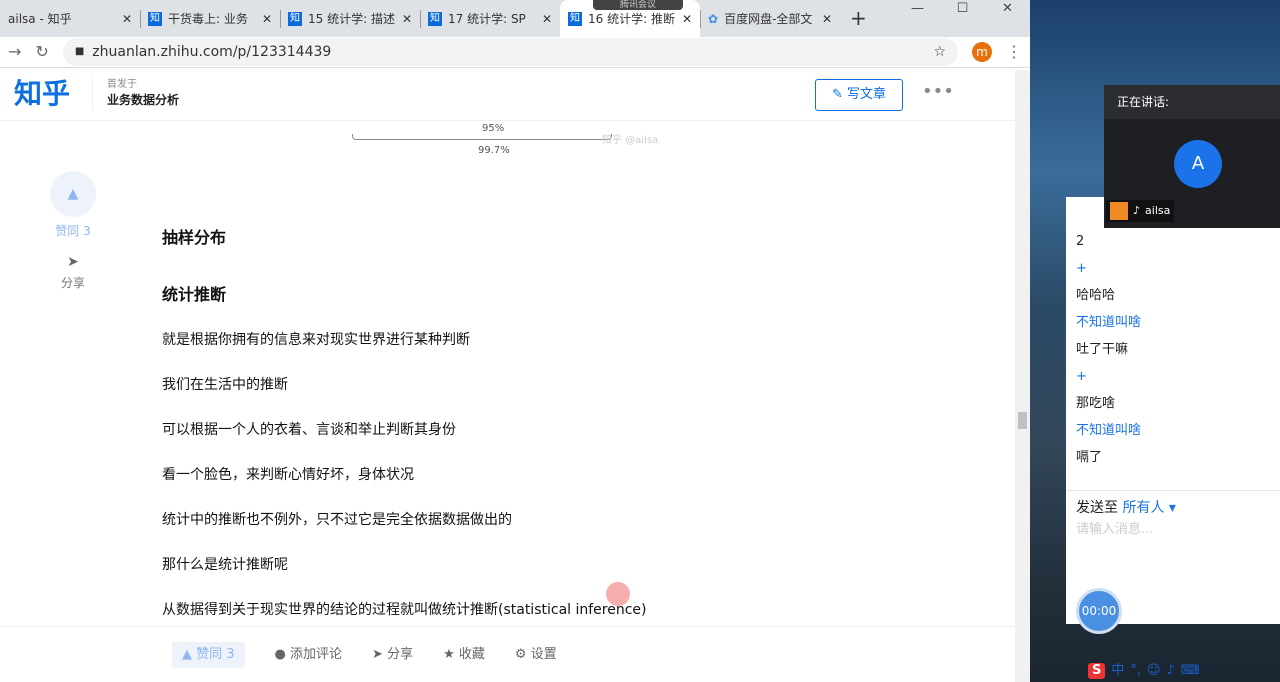 Image resolution: width=1280 pixels, height=682 pixels. I want to click on upvote-button: ▲, so click(73, 194).